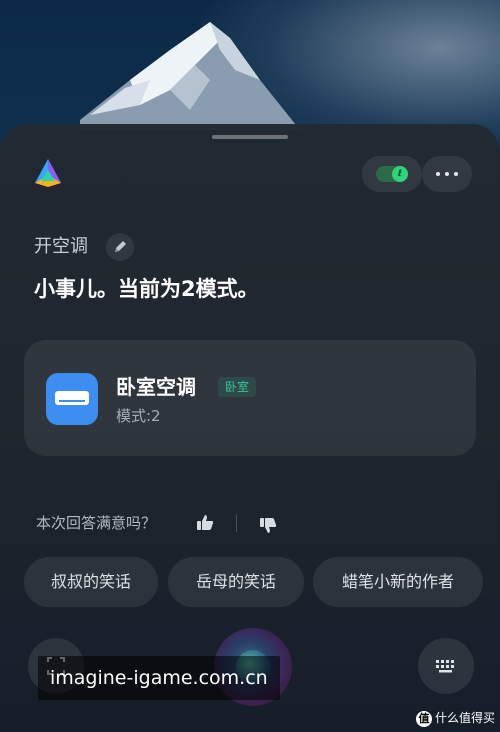 The image size is (500, 732). I want to click on keyboard-button, so click(446, 666).